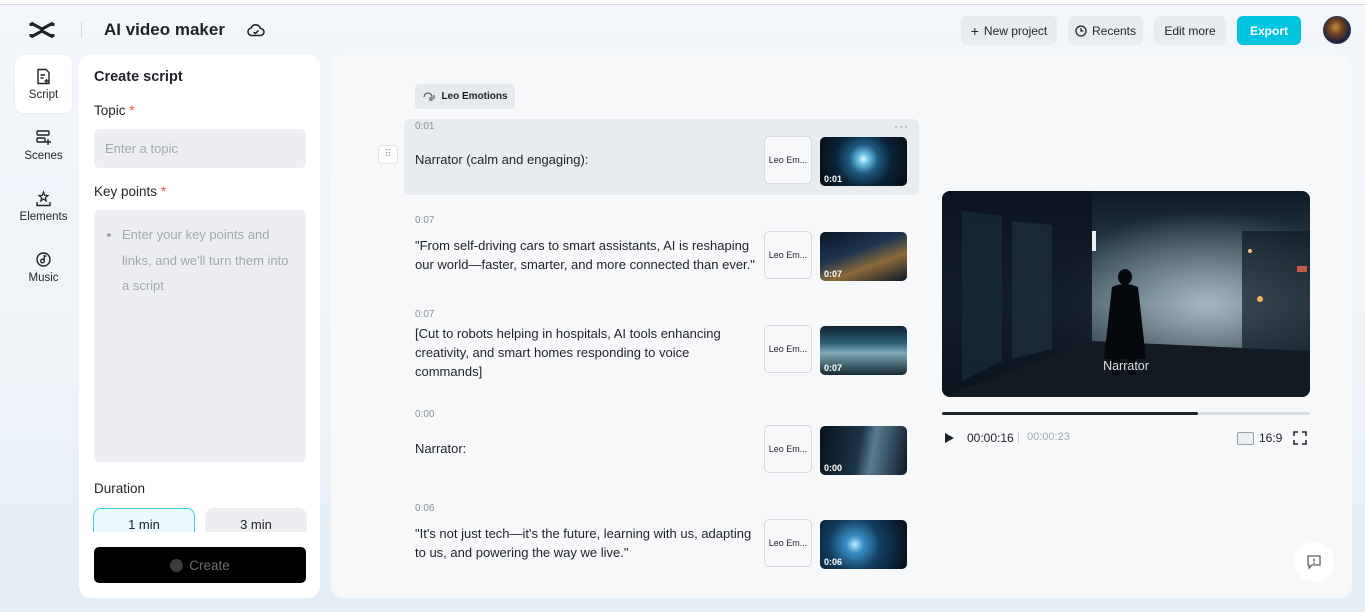 Image resolution: width=1365 pixels, height=612 pixels. Describe the element at coordinates (863, 450) in the screenshot. I see `segment-thumbnail: 0:00` at that location.